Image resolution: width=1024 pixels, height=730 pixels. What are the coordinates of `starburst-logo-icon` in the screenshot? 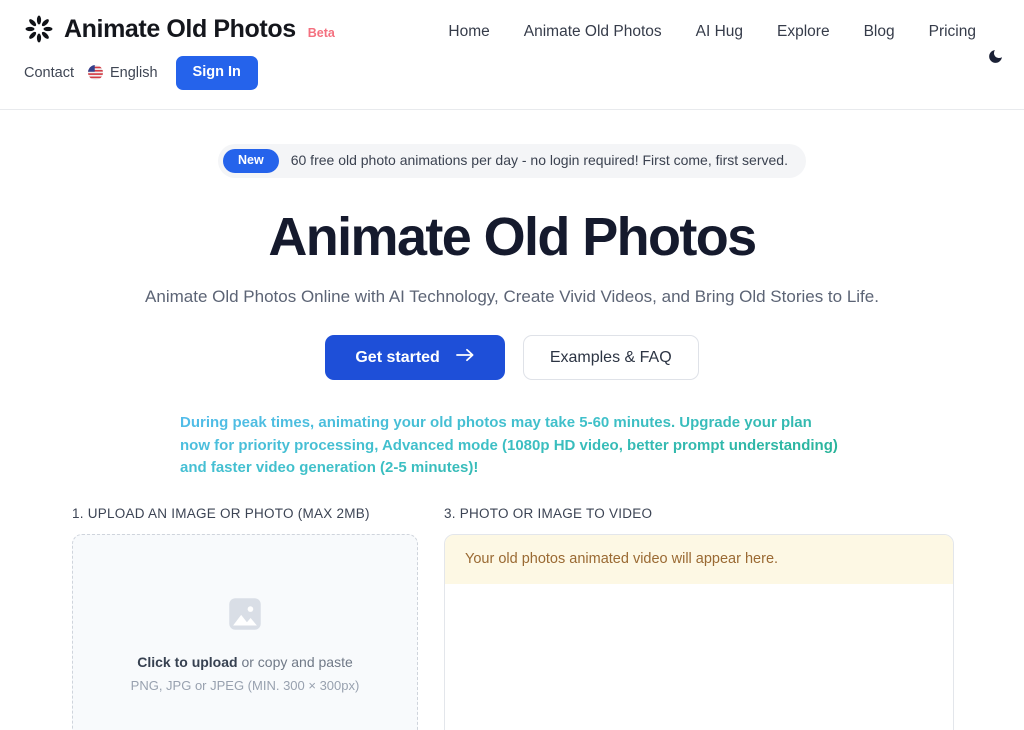 It's located at (39, 29).